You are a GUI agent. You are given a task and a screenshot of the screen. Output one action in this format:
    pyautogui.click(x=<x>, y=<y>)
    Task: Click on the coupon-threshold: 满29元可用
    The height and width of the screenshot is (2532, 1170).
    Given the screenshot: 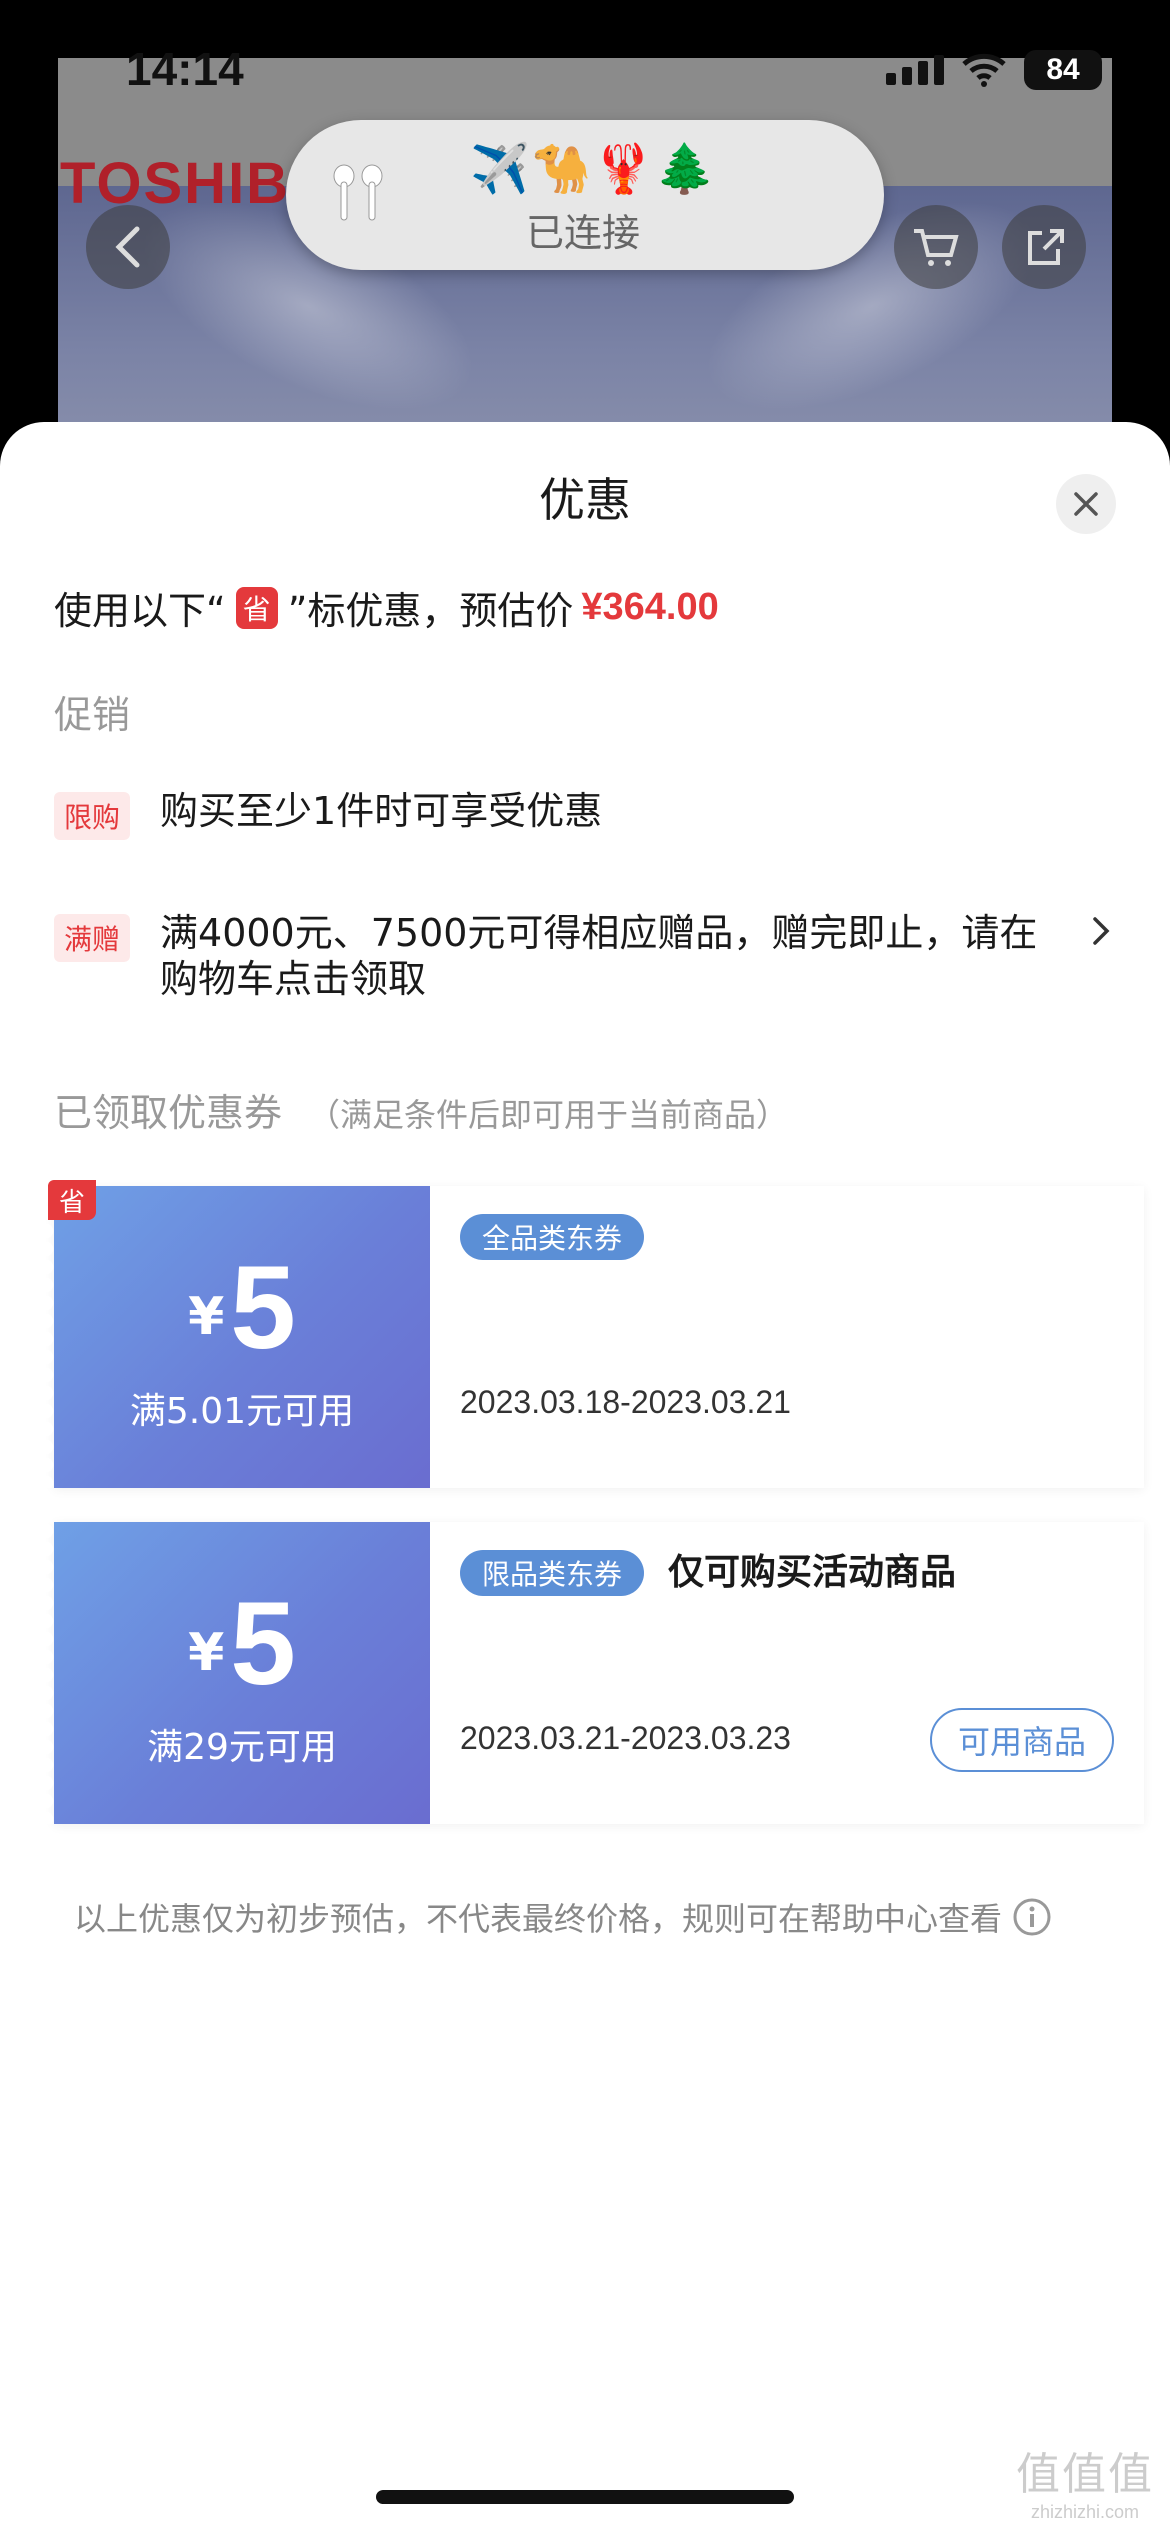 What is the action you would take?
    pyautogui.click(x=242, y=1747)
    